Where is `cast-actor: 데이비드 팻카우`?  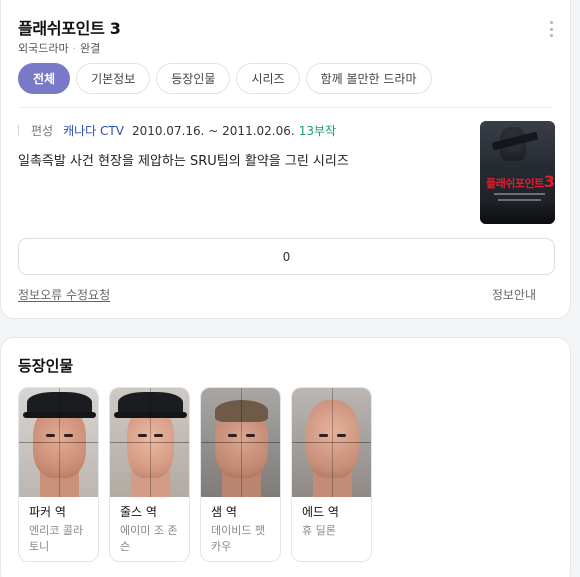
cast-actor: 데이비드 팻카우 is located at coordinates (238, 538).